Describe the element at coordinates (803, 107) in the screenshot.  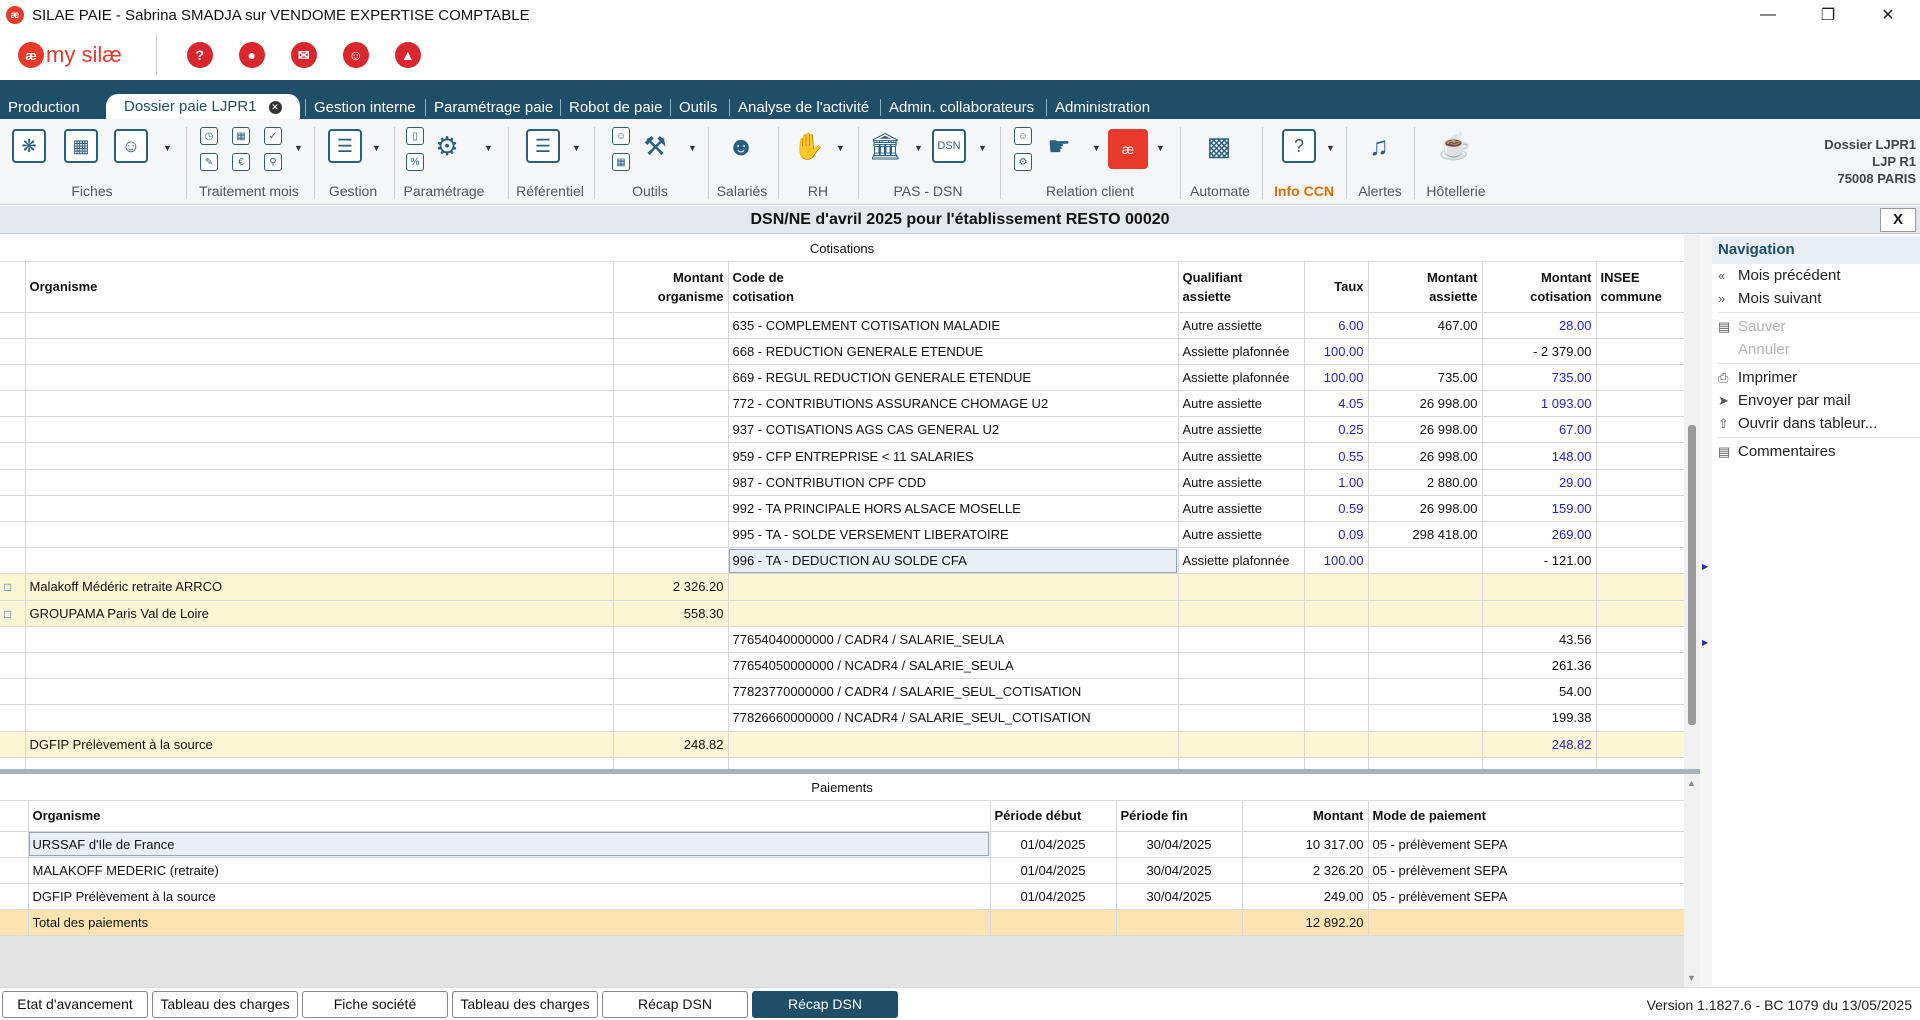
I see `menu-analyse-activite: Analyse de l'activité` at that location.